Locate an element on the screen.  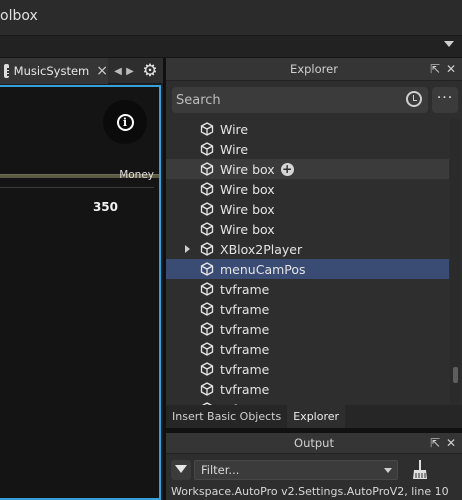
leaderboard-value: 350 is located at coordinates (105, 207).